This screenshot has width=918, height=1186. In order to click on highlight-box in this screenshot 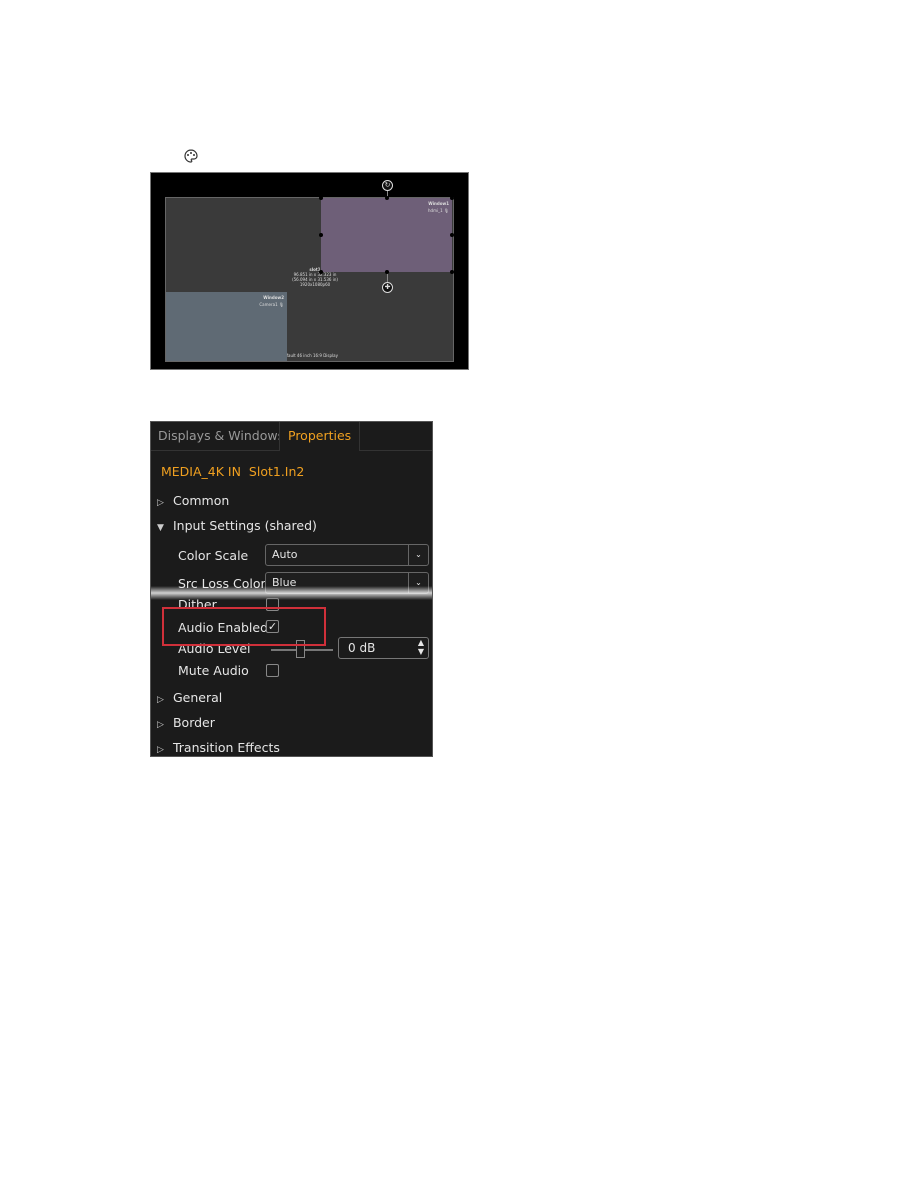, I will do `click(244, 626)`.